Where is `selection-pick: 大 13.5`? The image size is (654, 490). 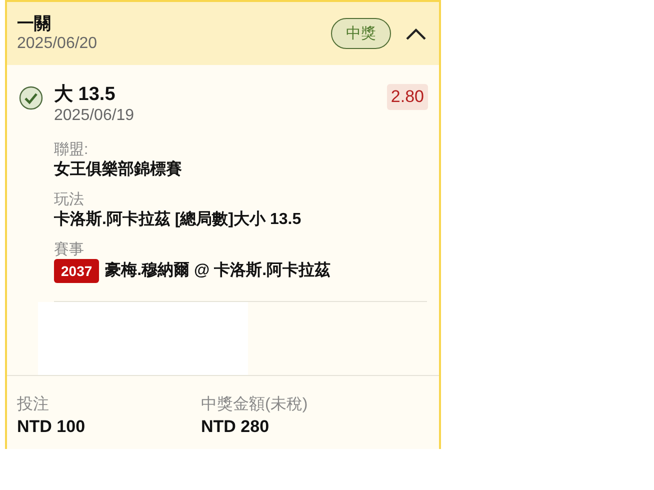
selection-pick: 大 13.5 is located at coordinates (85, 95).